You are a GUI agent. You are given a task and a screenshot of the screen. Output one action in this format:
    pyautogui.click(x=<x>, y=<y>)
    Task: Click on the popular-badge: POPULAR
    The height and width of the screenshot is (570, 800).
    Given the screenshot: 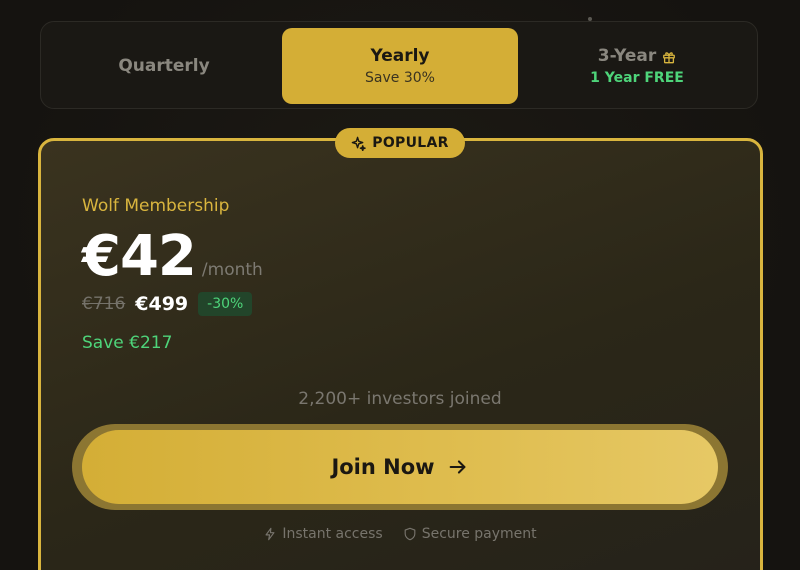 What is the action you would take?
    pyautogui.click(x=400, y=143)
    